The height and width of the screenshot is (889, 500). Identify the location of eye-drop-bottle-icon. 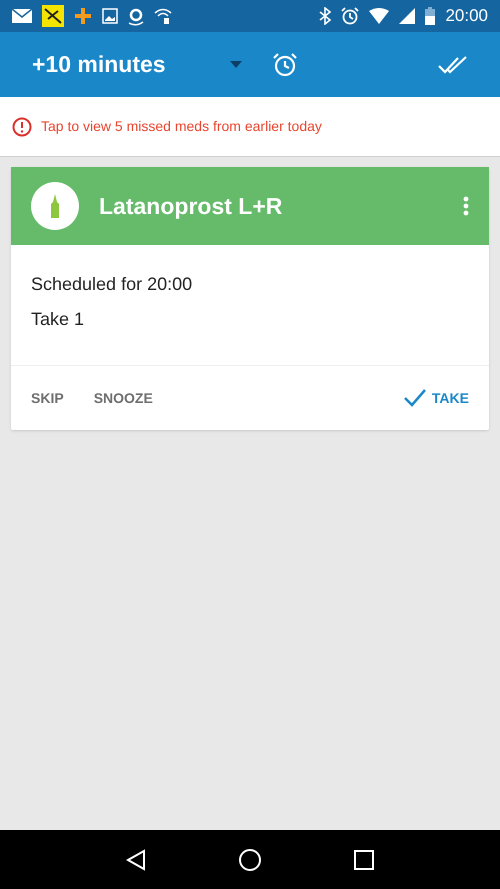
(55, 206).